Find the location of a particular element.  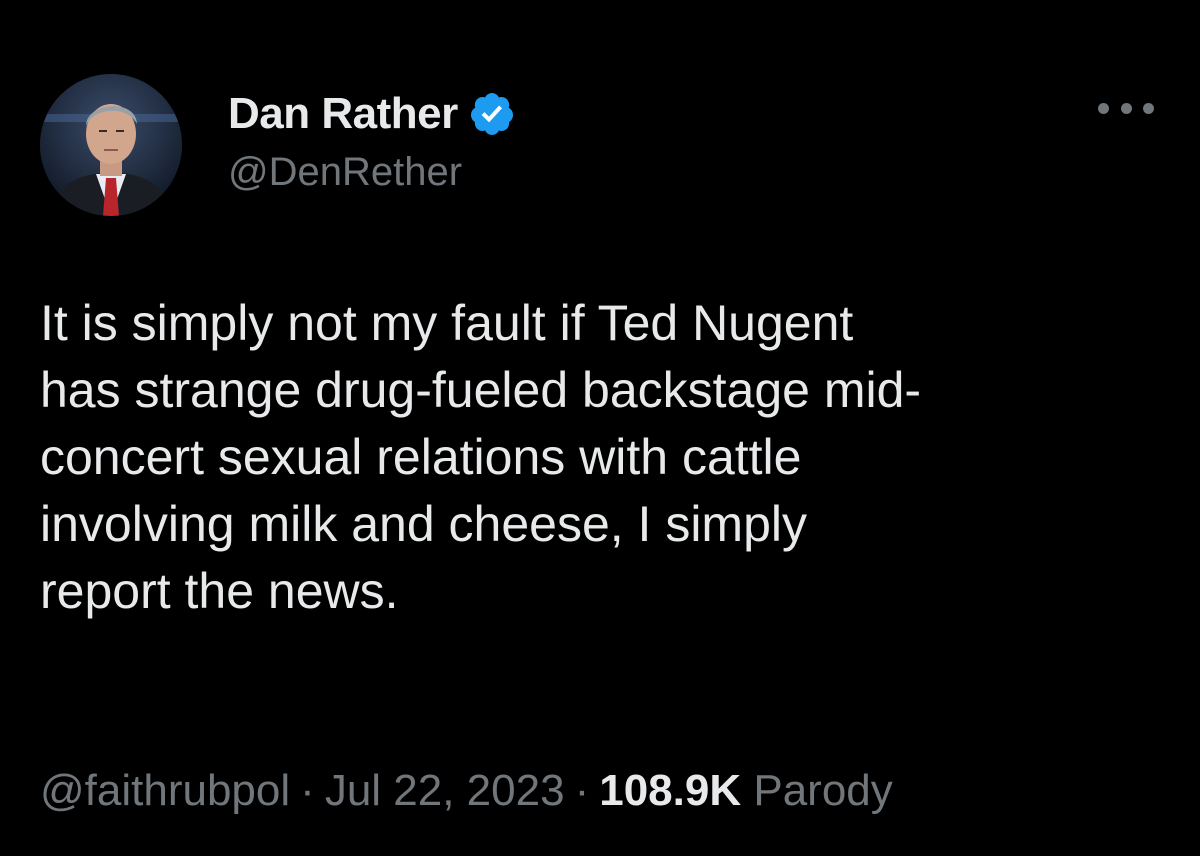

parody-label: Parody is located at coordinates (823, 790).